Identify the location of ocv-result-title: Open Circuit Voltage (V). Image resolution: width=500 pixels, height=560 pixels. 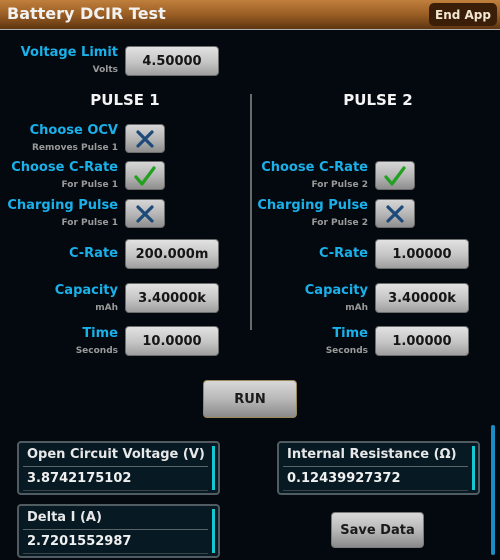
(116, 454).